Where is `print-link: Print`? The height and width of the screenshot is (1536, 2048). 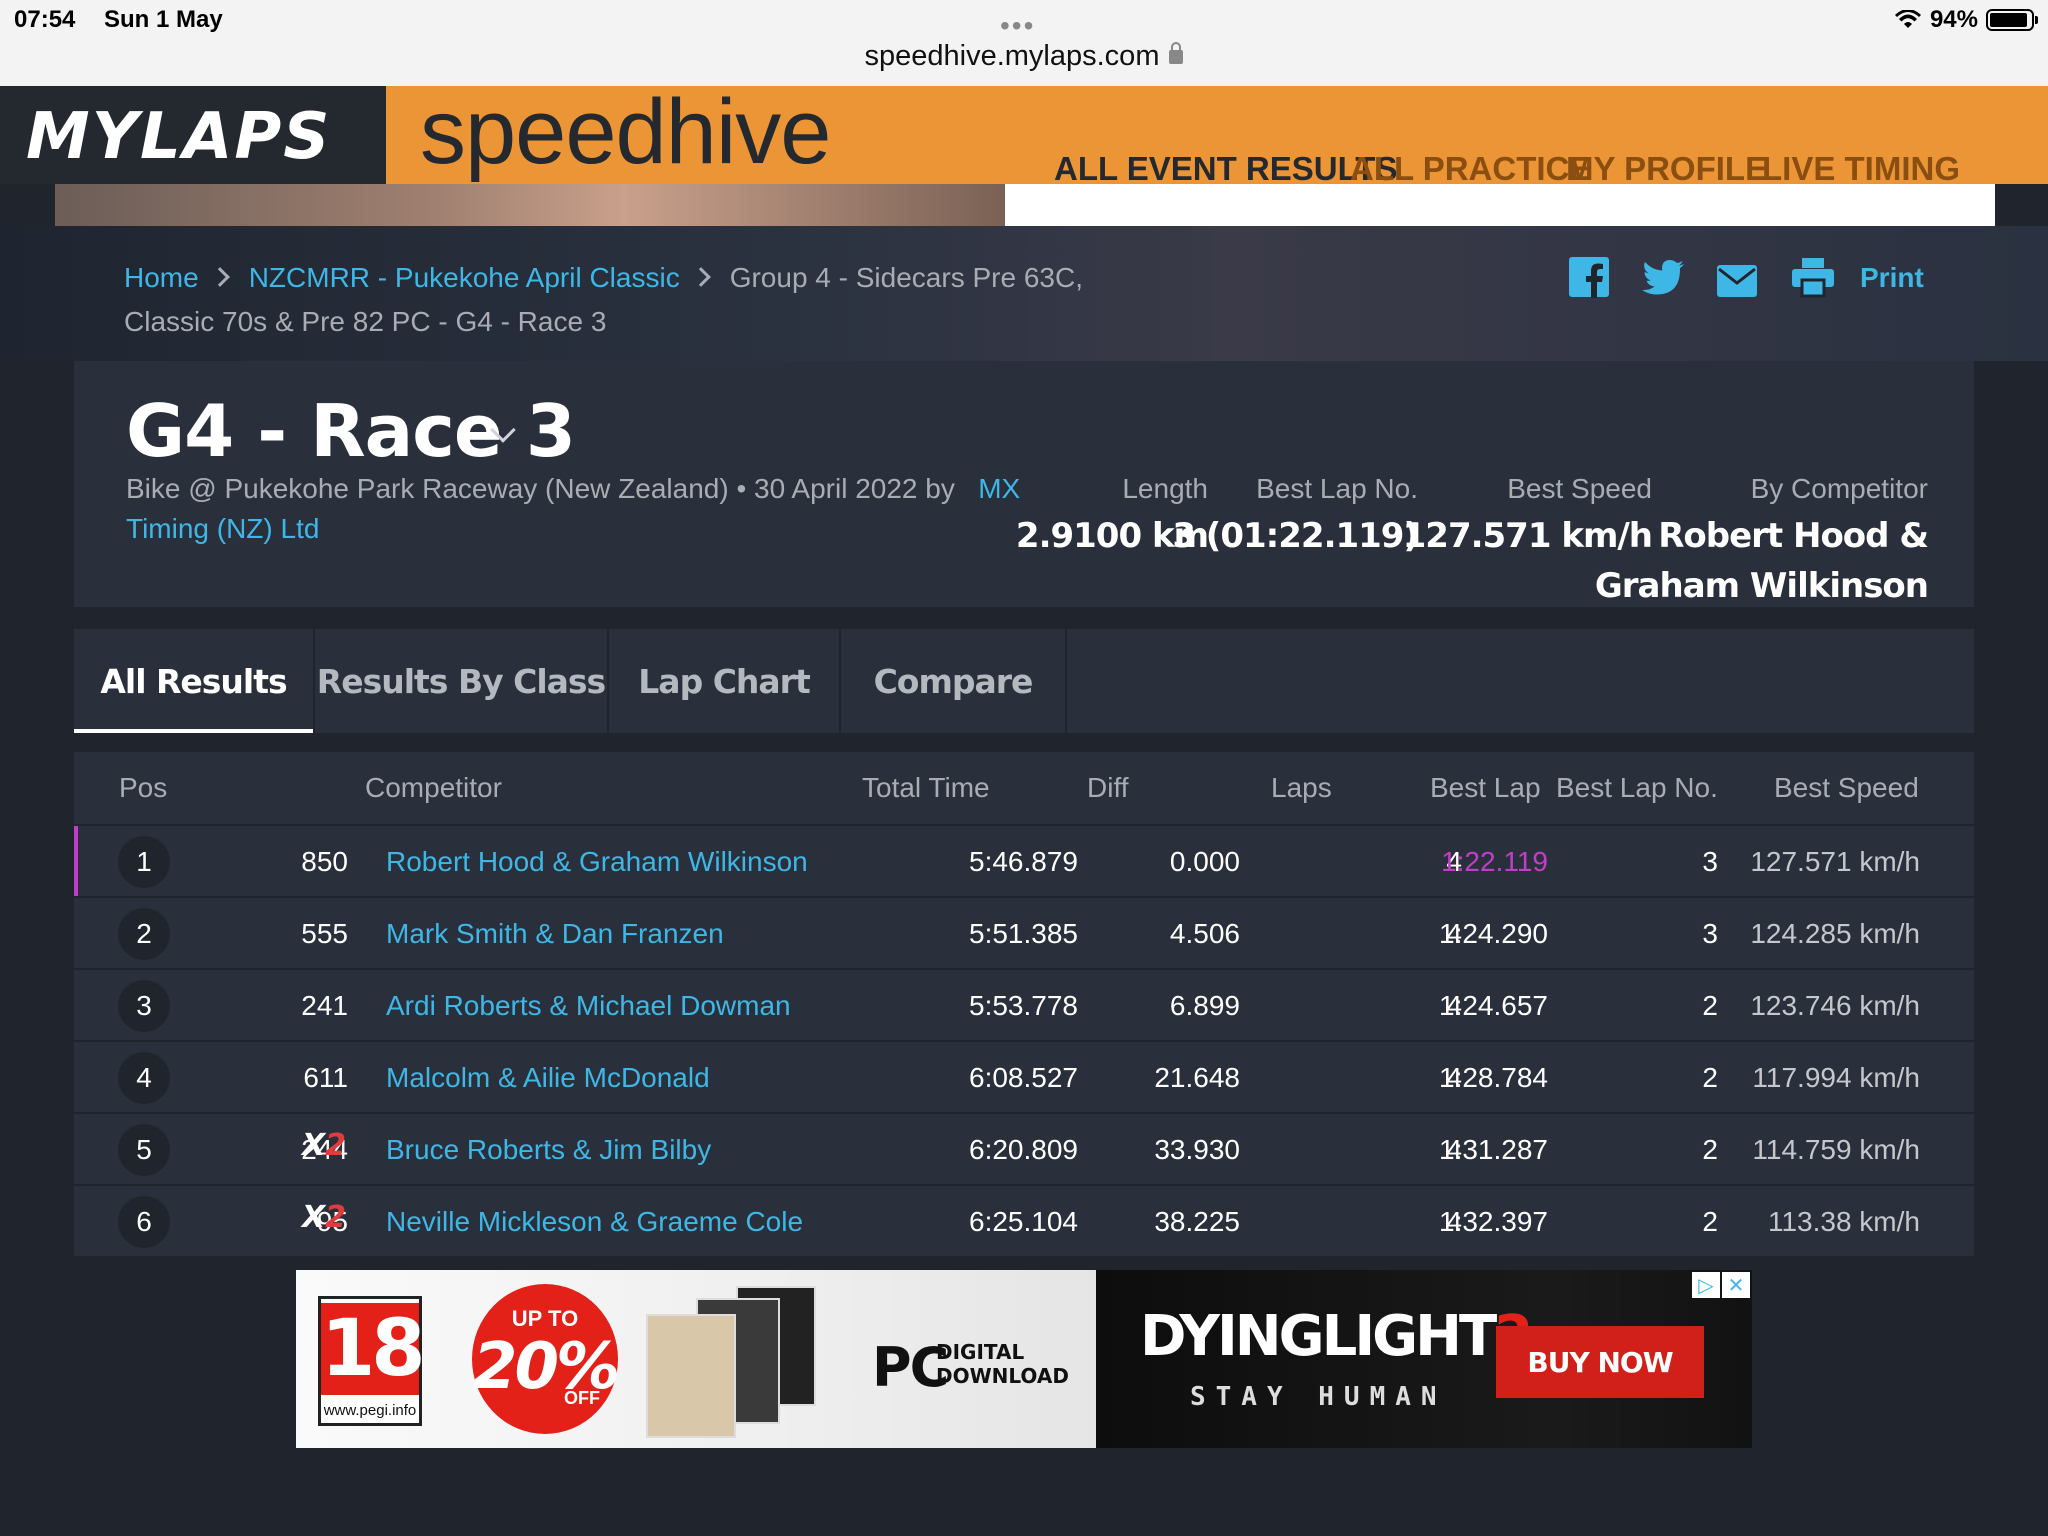
print-link: Print is located at coordinates (1892, 278).